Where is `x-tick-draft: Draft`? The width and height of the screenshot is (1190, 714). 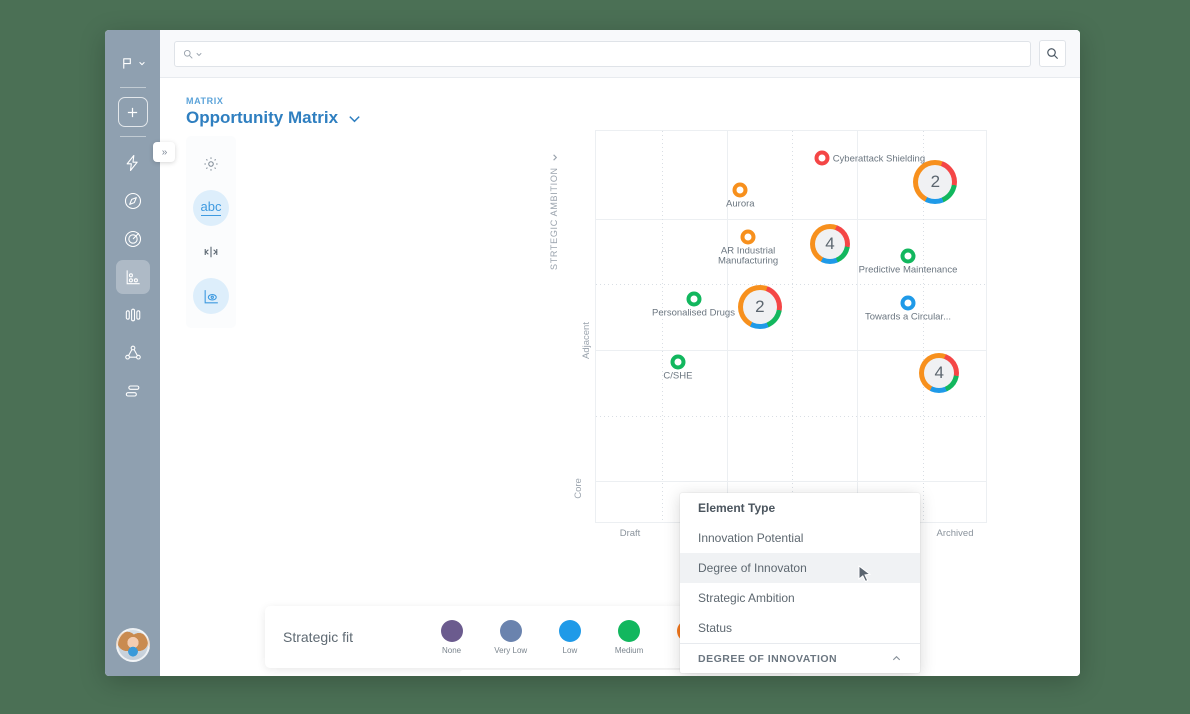 x-tick-draft: Draft is located at coordinates (630, 533).